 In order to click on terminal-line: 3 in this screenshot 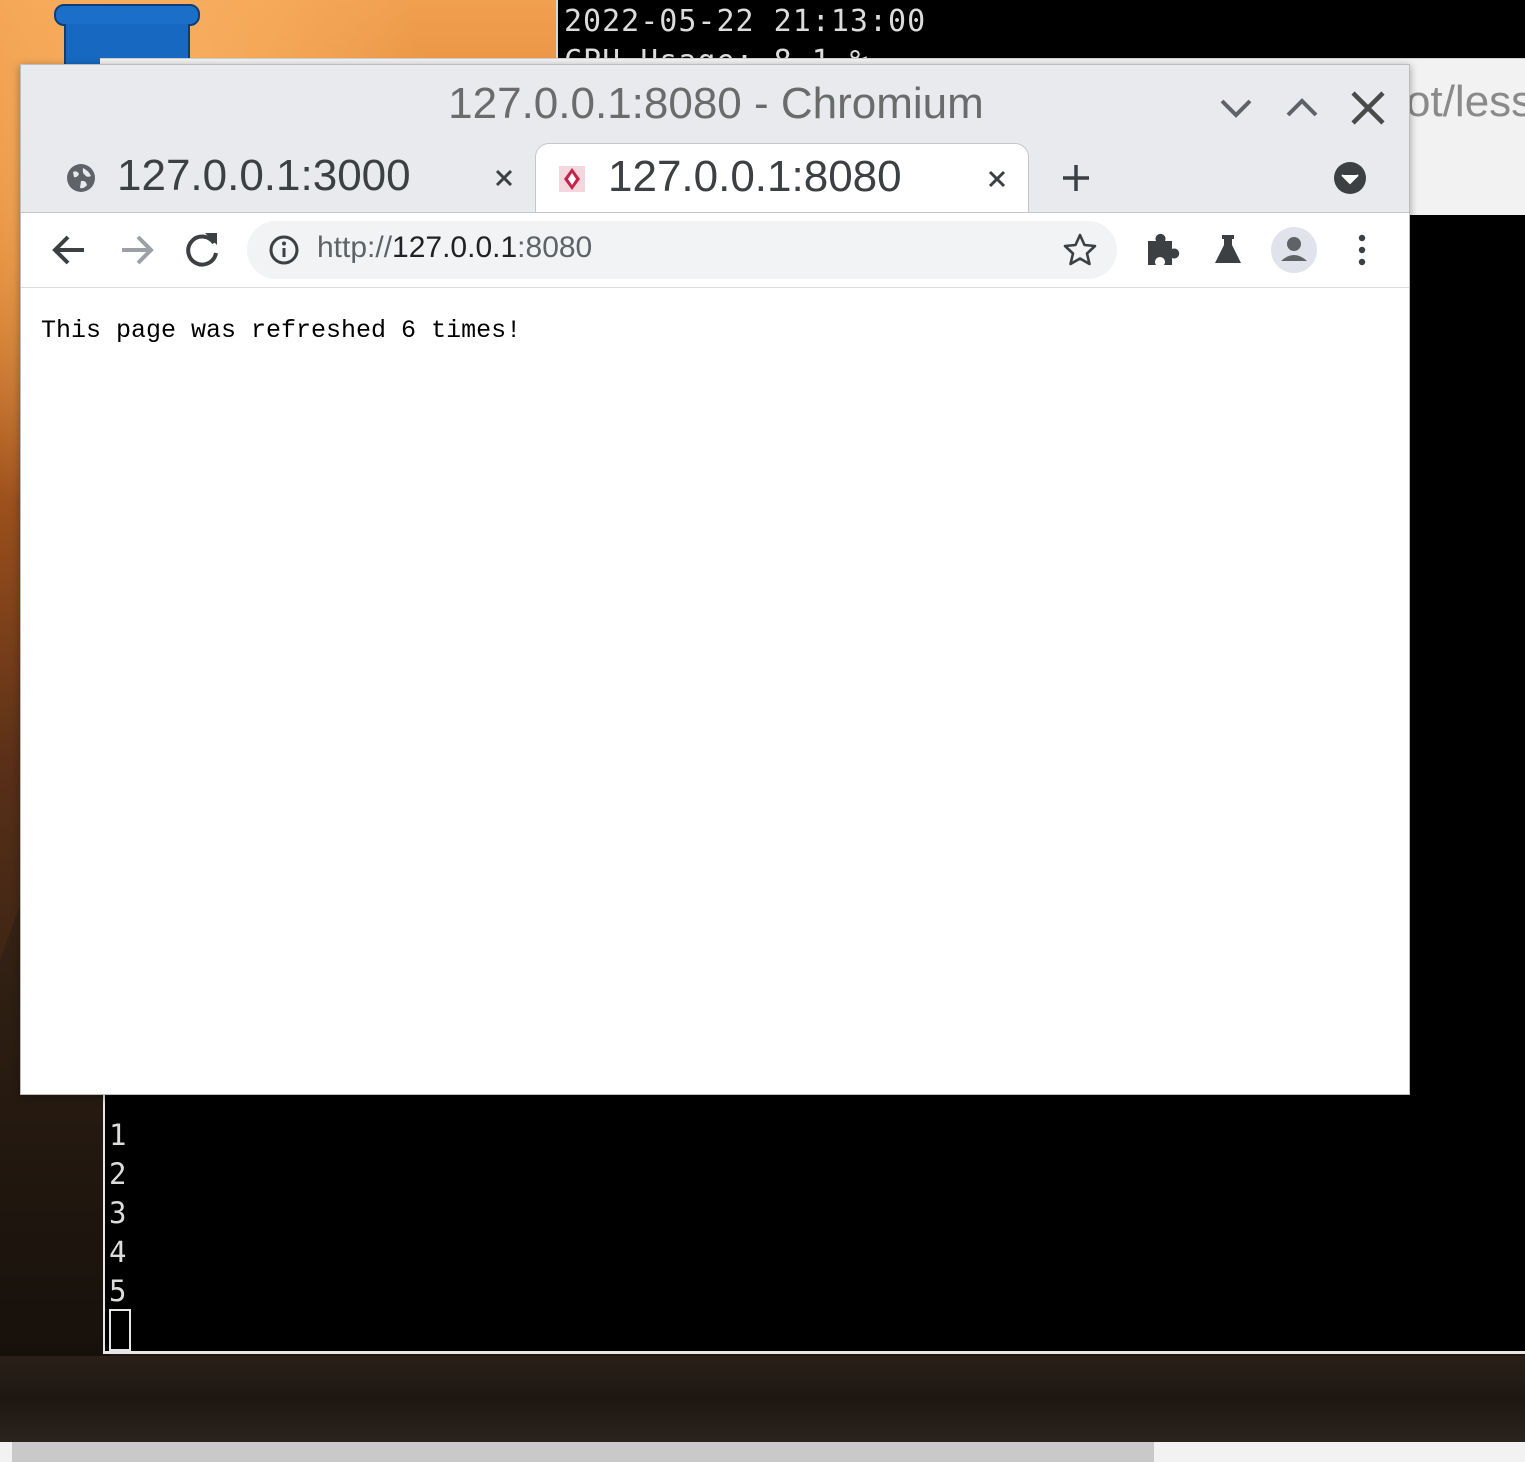, I will do `click(118, 1213)`.